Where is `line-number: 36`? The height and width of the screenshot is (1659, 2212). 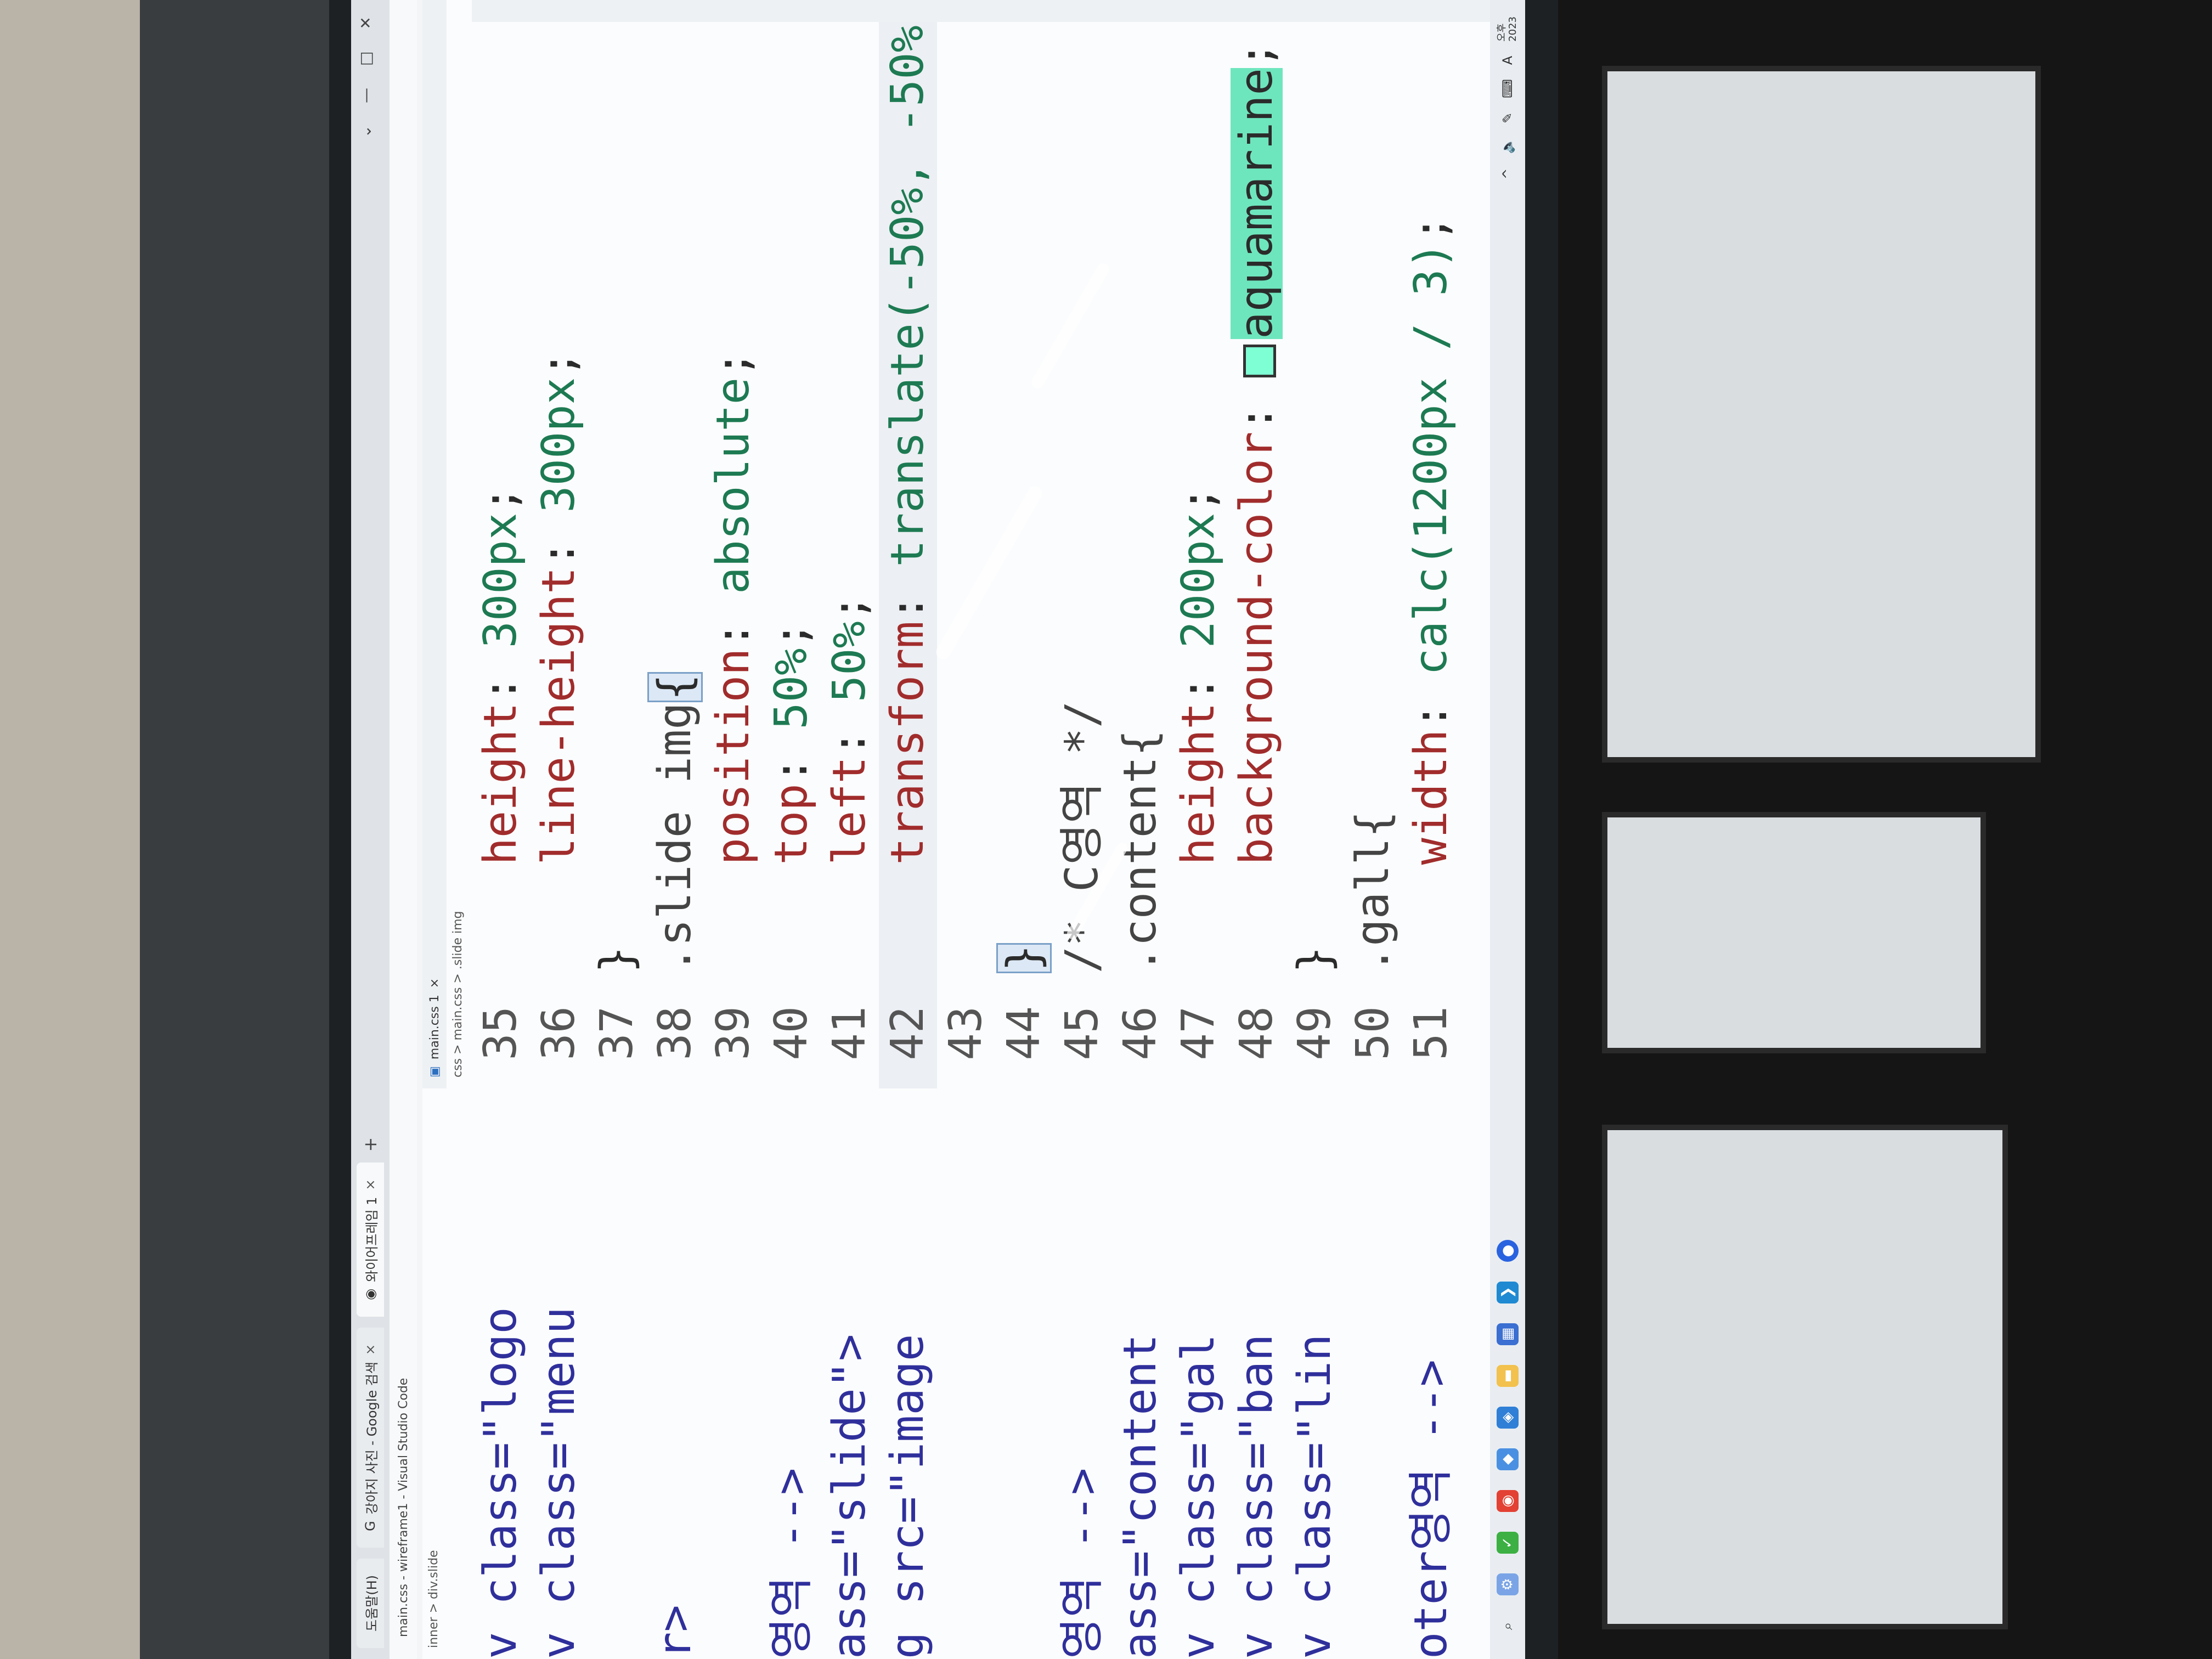
line-number: 36 is located at coordinates (559, 1033).